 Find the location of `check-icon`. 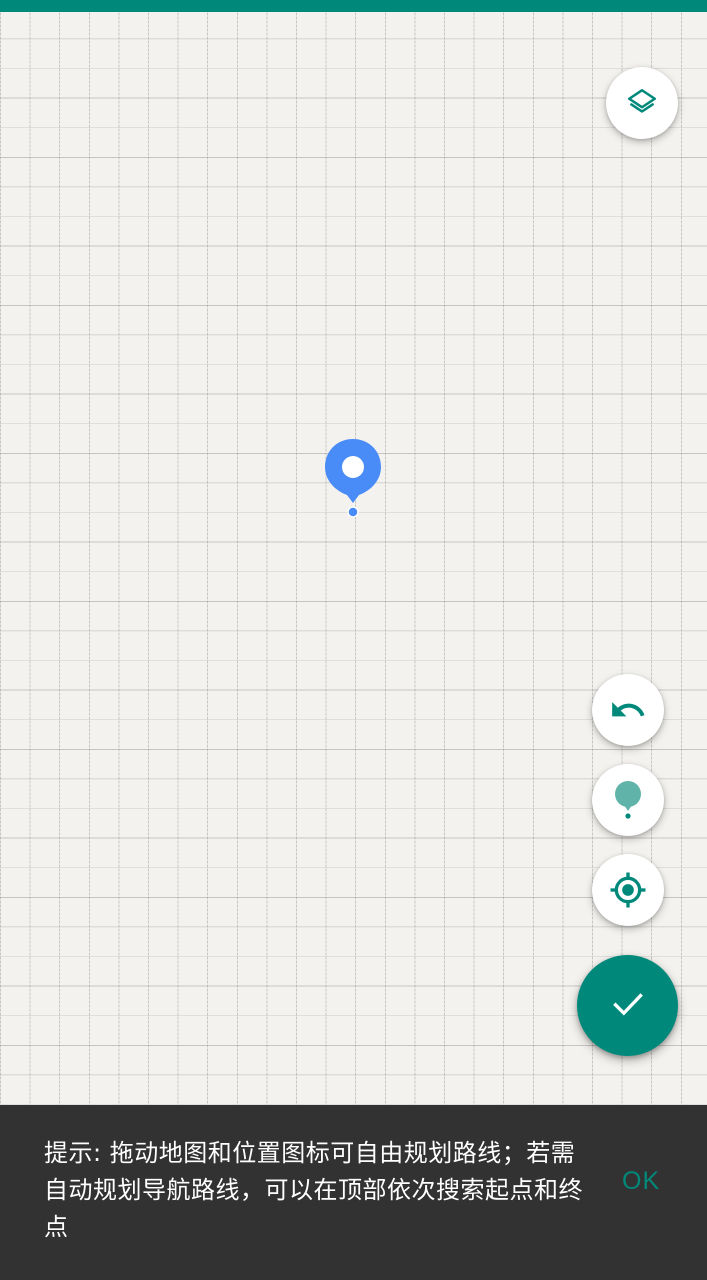

check-icon is located at coordinates (628, 1006).